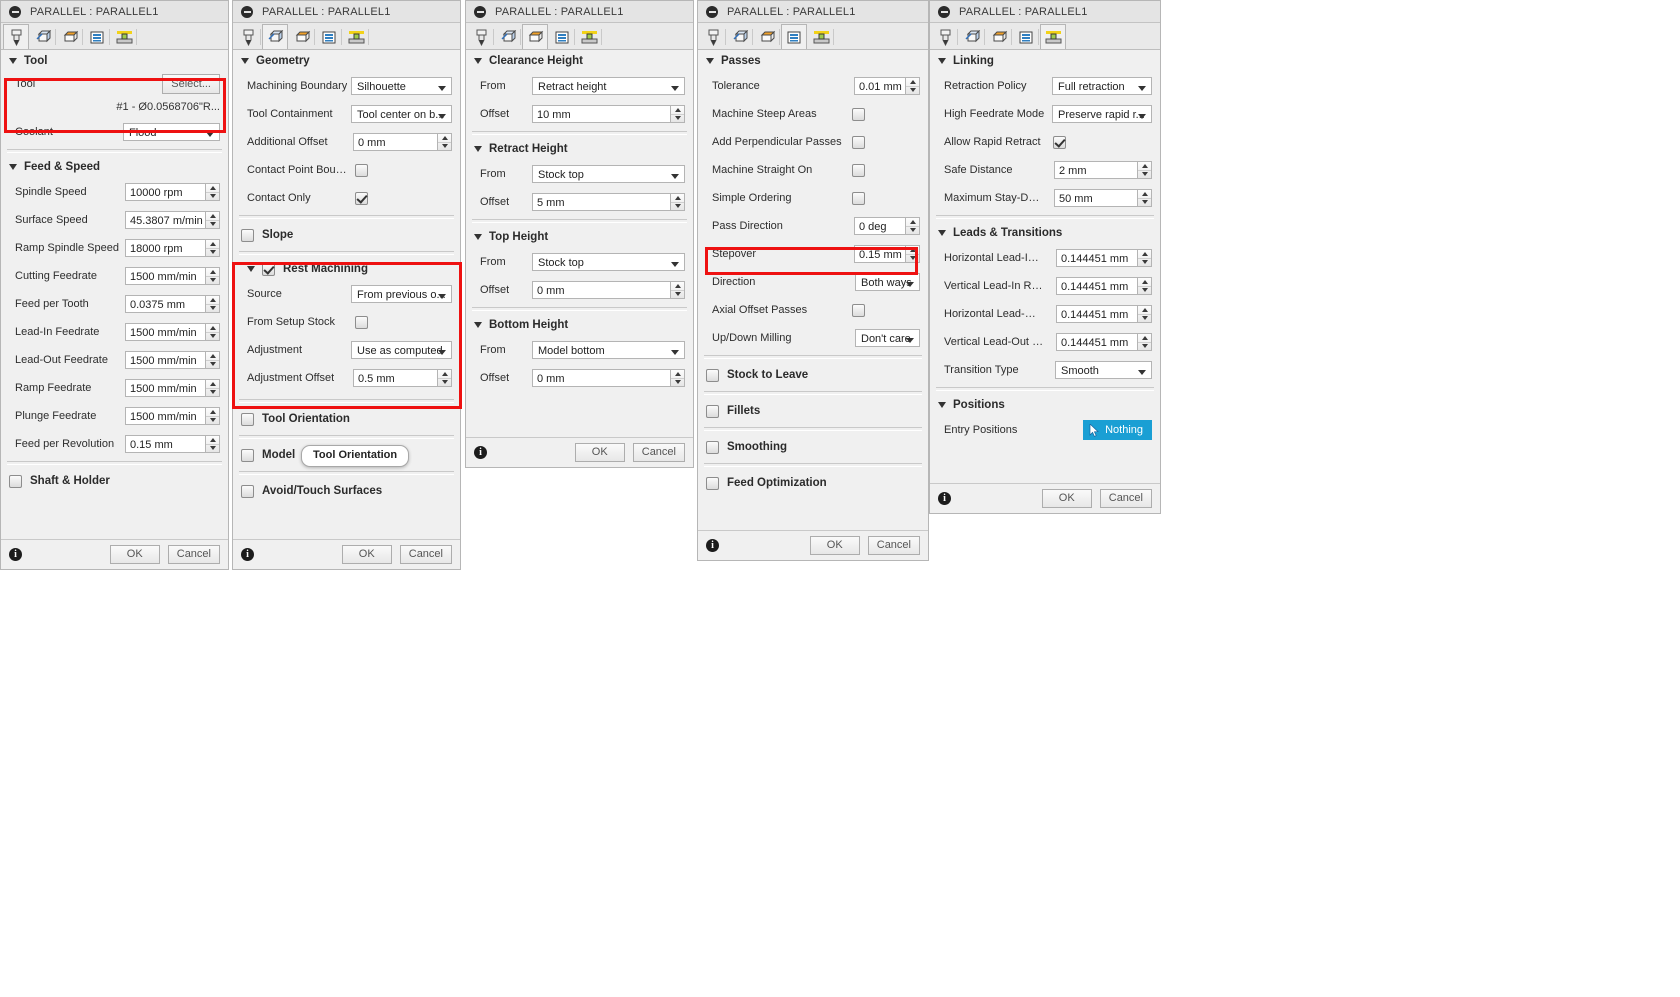 The image size is (1680, 997). Describe the element at coordinates (579, 149) in the screenshot. I see `group-header-retract-height: Retract Height` at that location.